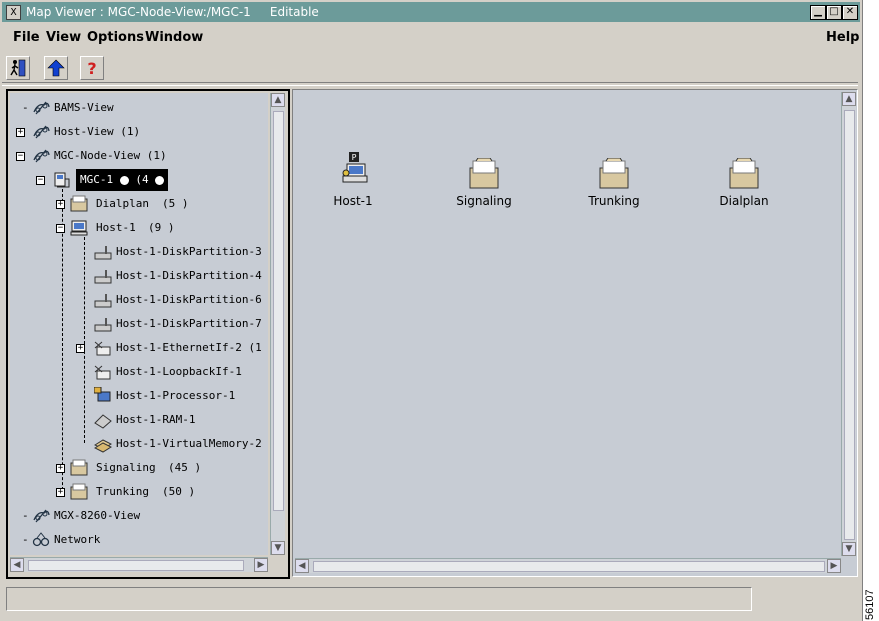  Describe the element at coordinates (353, 201) in the screenshot. I see `map-node-label: Host-1` at that location.